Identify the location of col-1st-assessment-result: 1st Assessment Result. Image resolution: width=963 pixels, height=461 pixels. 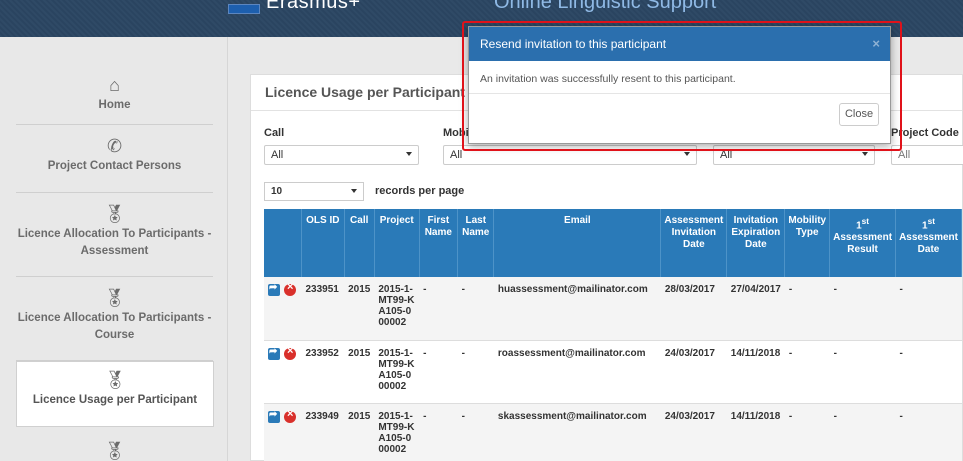
(863, 243).